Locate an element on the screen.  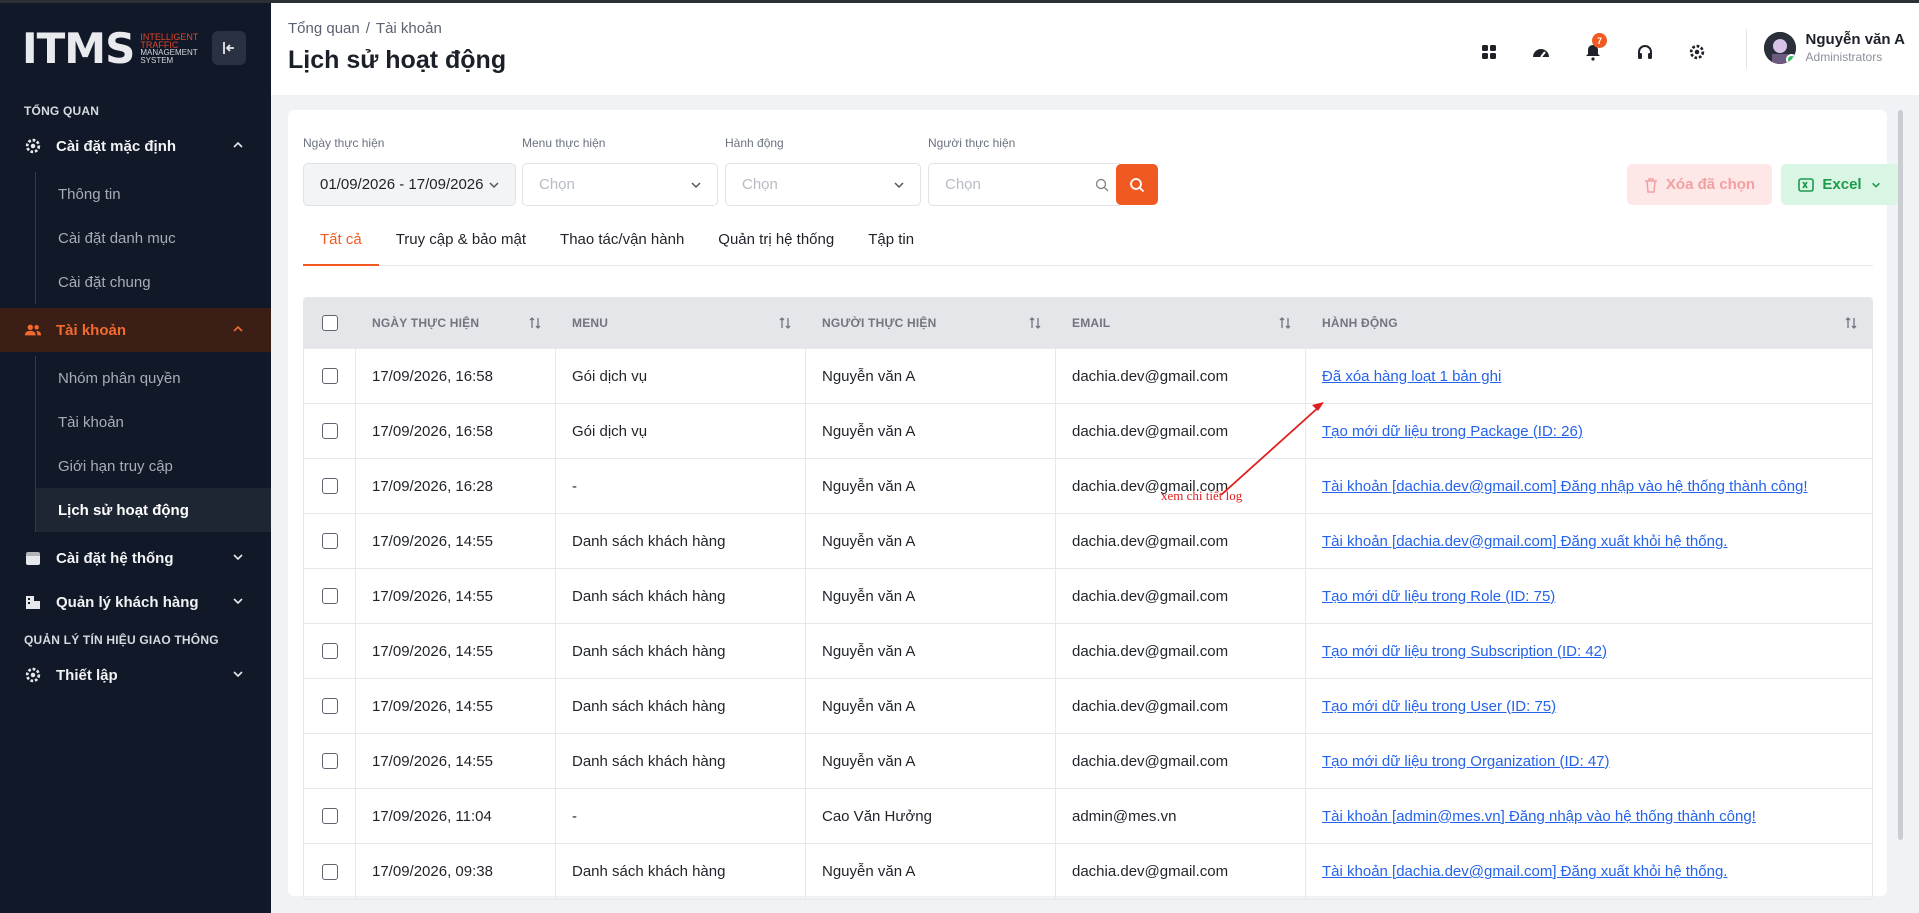
dashboard-button is located at coordinates (1541, 52).